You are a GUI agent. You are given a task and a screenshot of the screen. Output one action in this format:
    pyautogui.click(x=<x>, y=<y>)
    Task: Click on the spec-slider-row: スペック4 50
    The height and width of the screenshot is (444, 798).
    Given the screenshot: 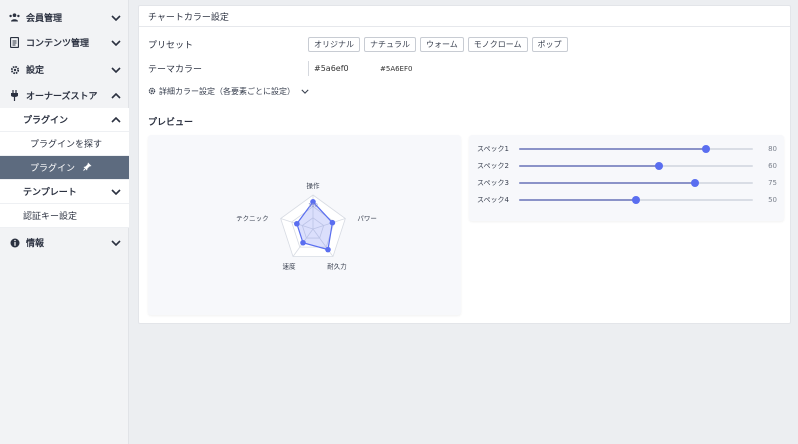 What is the action you would take?
    pyautogui.click(x=627, y=200)
    